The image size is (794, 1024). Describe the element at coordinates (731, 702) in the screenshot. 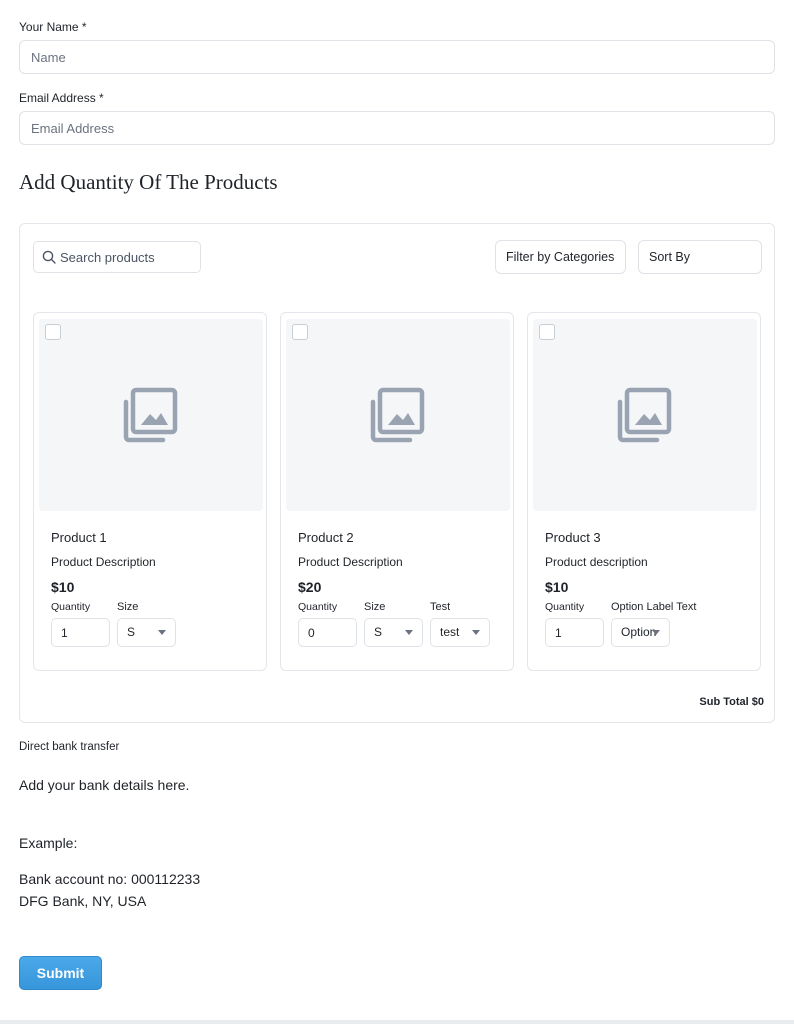

I see `subtotal: Sub Total $0` at that location.